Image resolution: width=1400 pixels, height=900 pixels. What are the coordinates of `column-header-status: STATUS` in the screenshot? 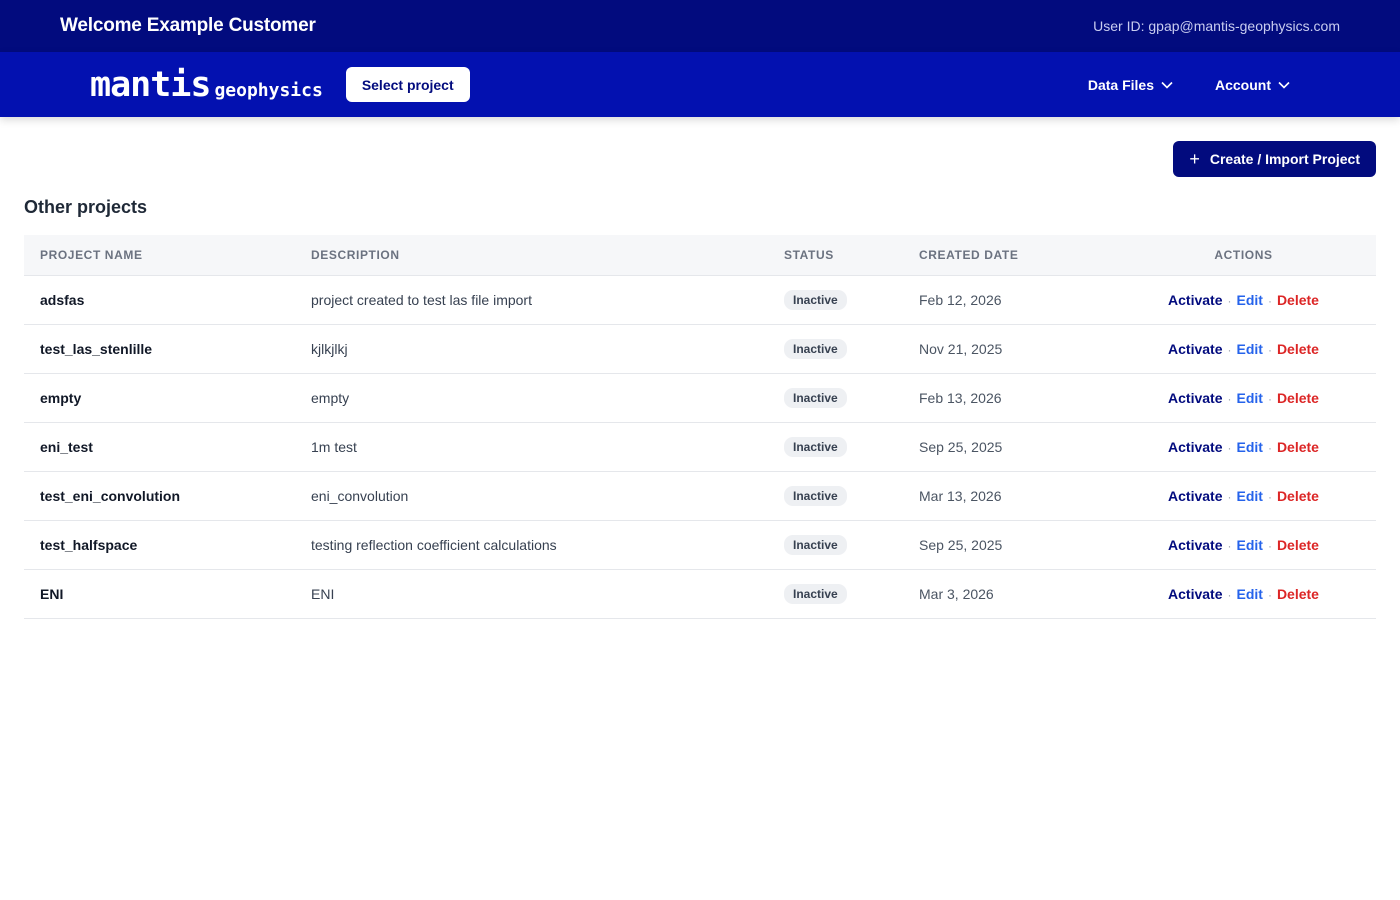 It's located at (835, 255).